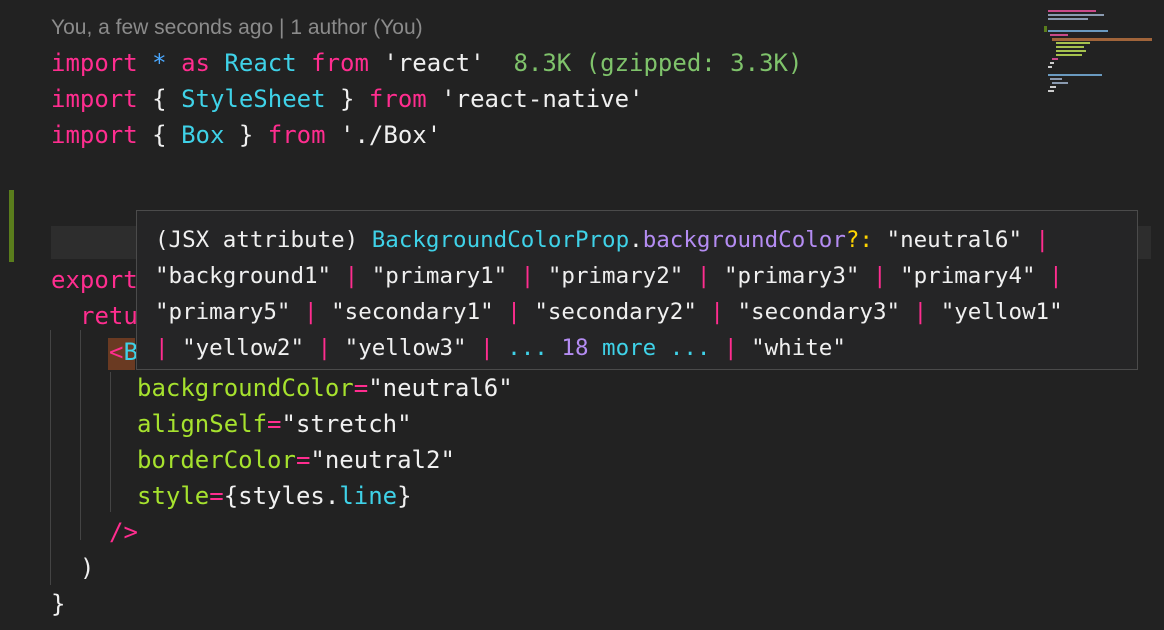  Describe the element at coordinates (245, 388) in the screenshot. I see `jsx-attribute-name: backgroundColor` at that location.